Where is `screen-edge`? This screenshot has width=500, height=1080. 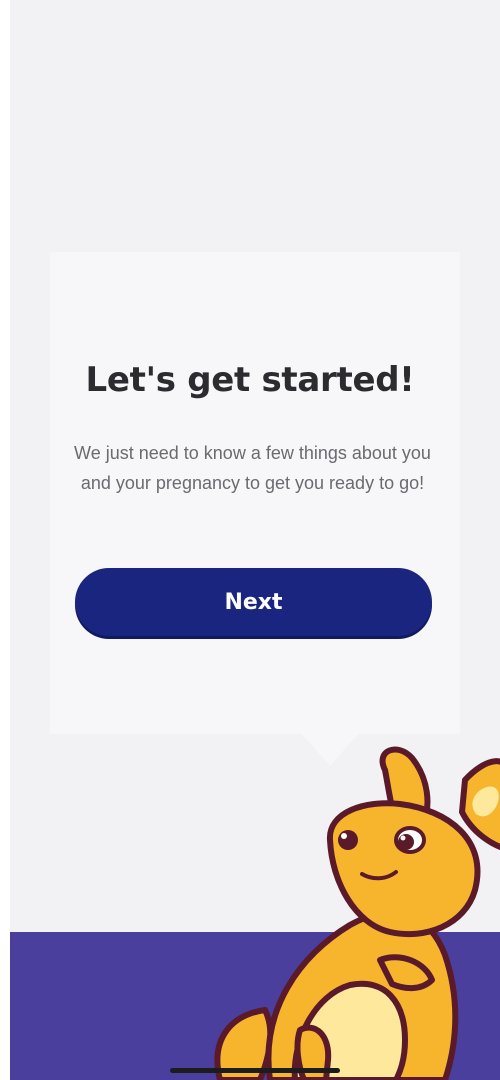 screen-edge is located at coordinates (5, 540).